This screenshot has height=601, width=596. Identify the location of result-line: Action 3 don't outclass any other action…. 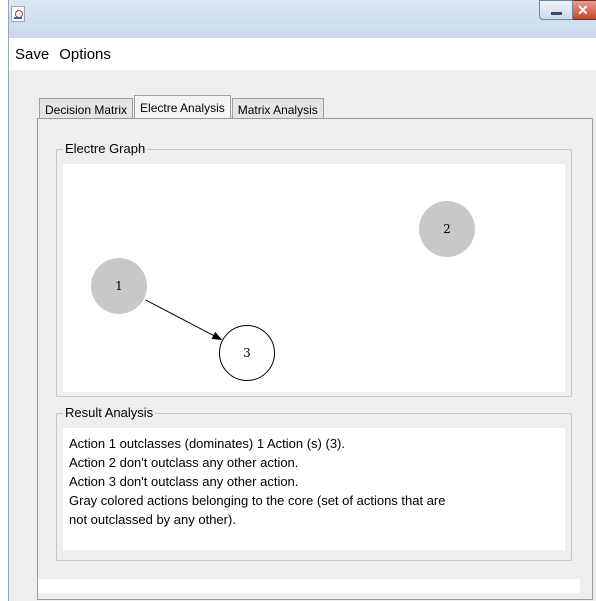
(184, 481).